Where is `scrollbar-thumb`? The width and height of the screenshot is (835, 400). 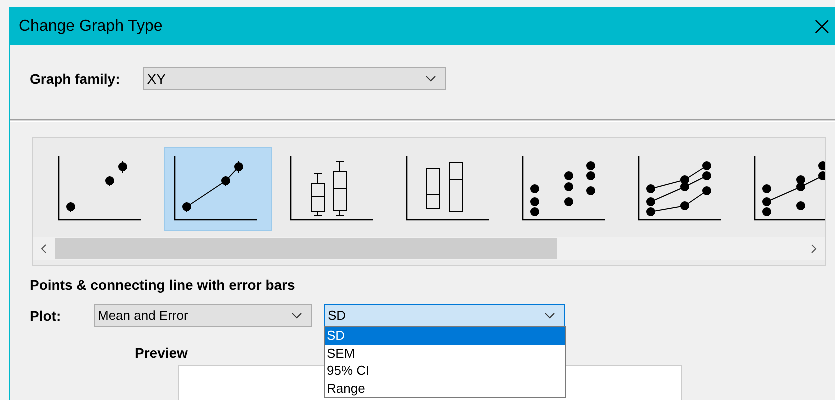 scrollbar-thumb is located at coordinates (306, 248).